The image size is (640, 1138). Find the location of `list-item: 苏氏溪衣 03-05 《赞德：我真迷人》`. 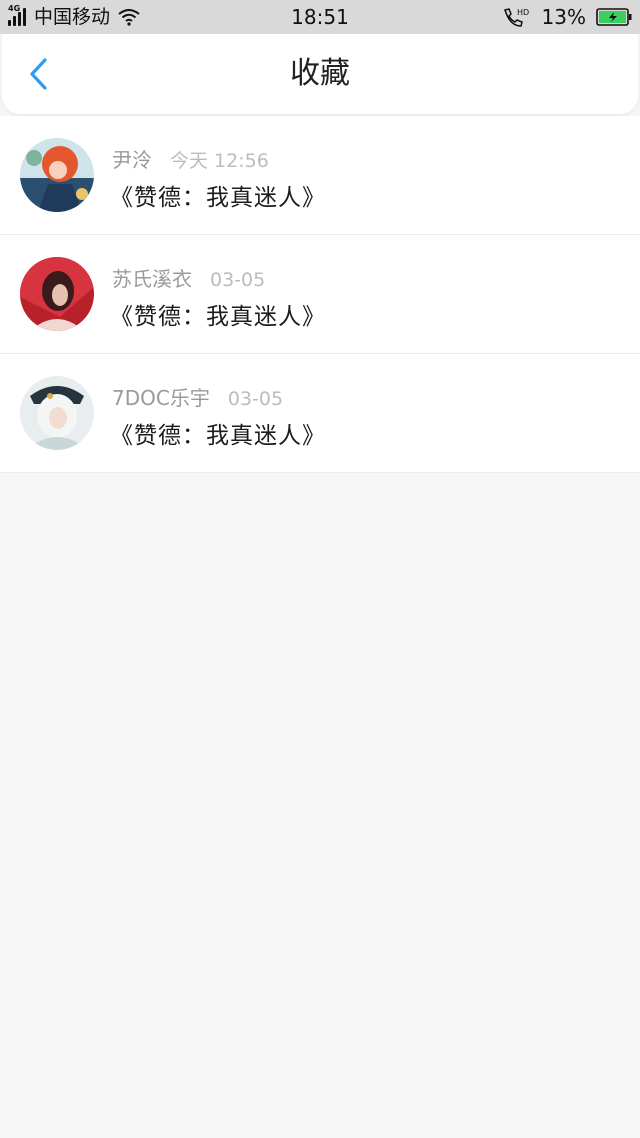

list-item: 苏氏溪衣 03-05 《赞德：我真迷人》 is located at coordinates (320, 294).